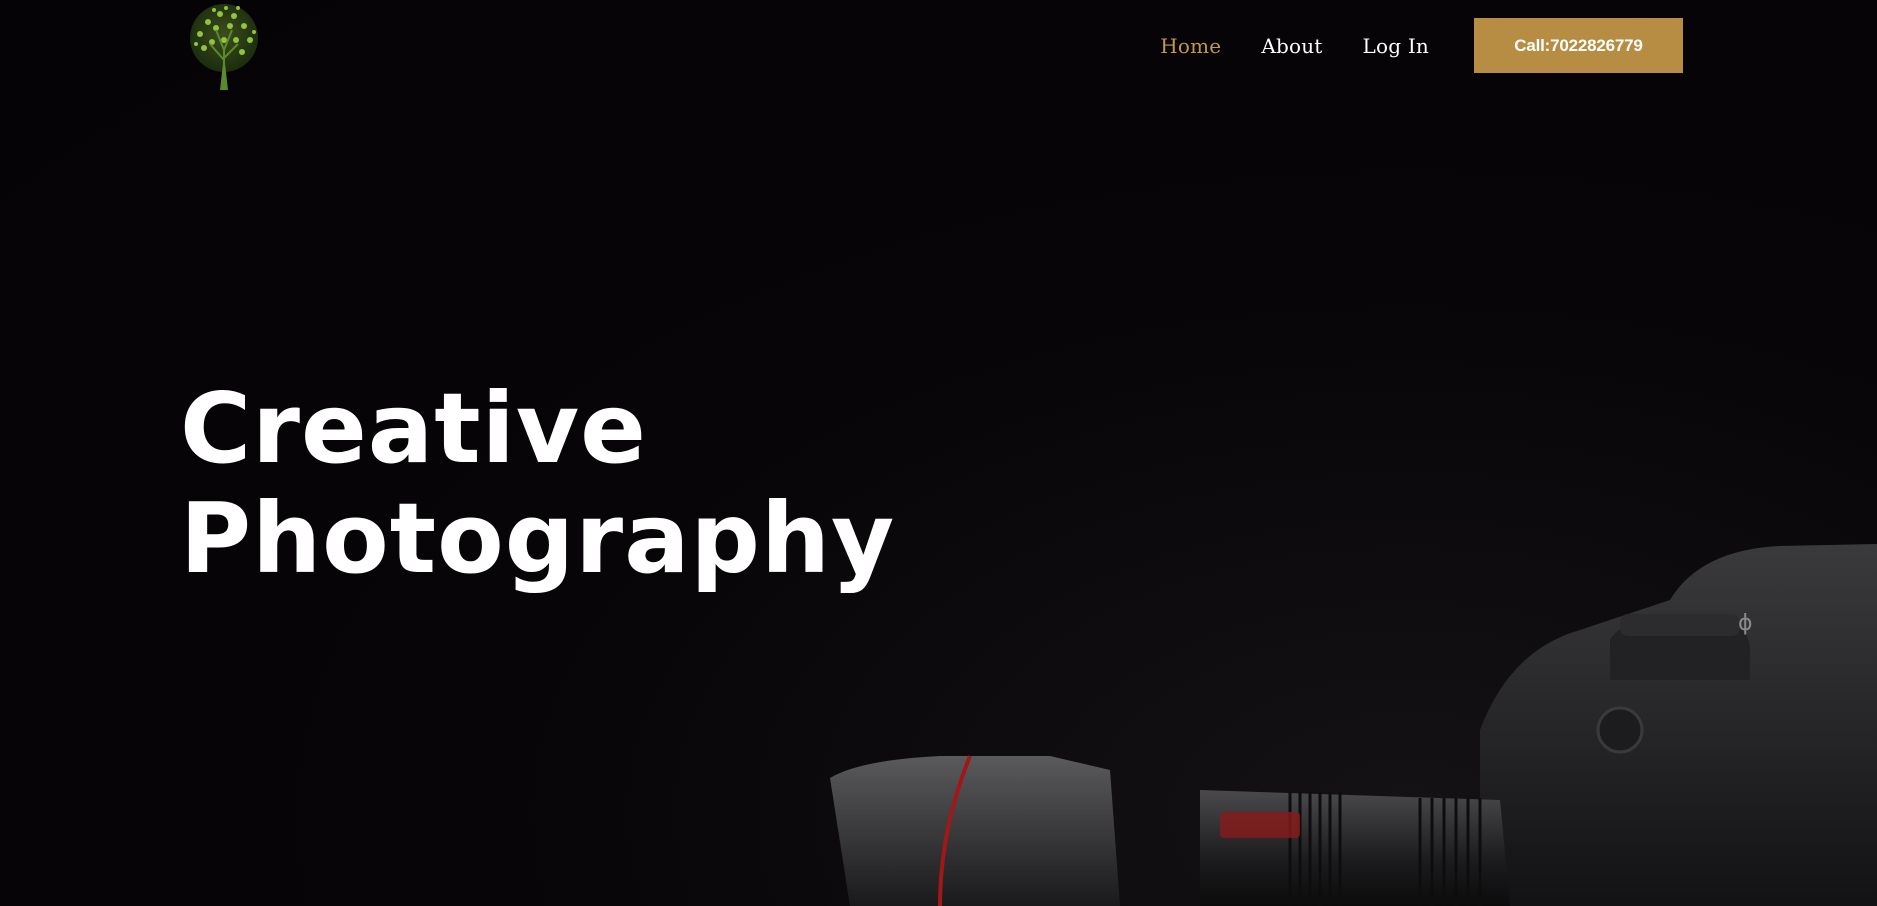 The width and height of the screenshot is (1877, 906). Describe the element at coordinates (413, 428) in the screenshot. I see `hero-title-line1: Creative` at that location.